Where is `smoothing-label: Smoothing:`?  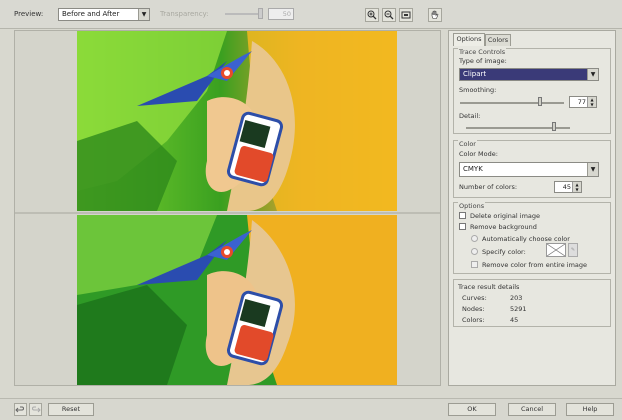 smoothing-label: Smoothing: is located at coordinates (478, 90).